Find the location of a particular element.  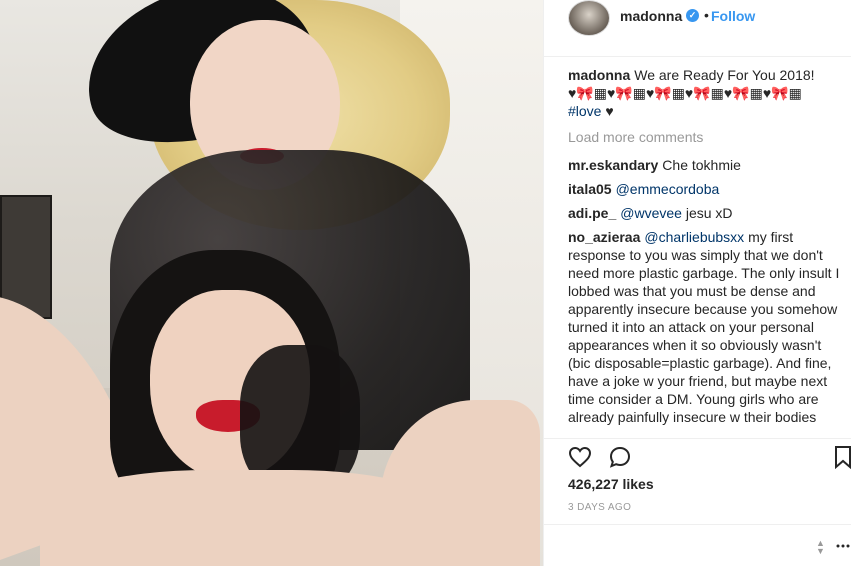

bookmark-icon is located at coordinates (842, 457).